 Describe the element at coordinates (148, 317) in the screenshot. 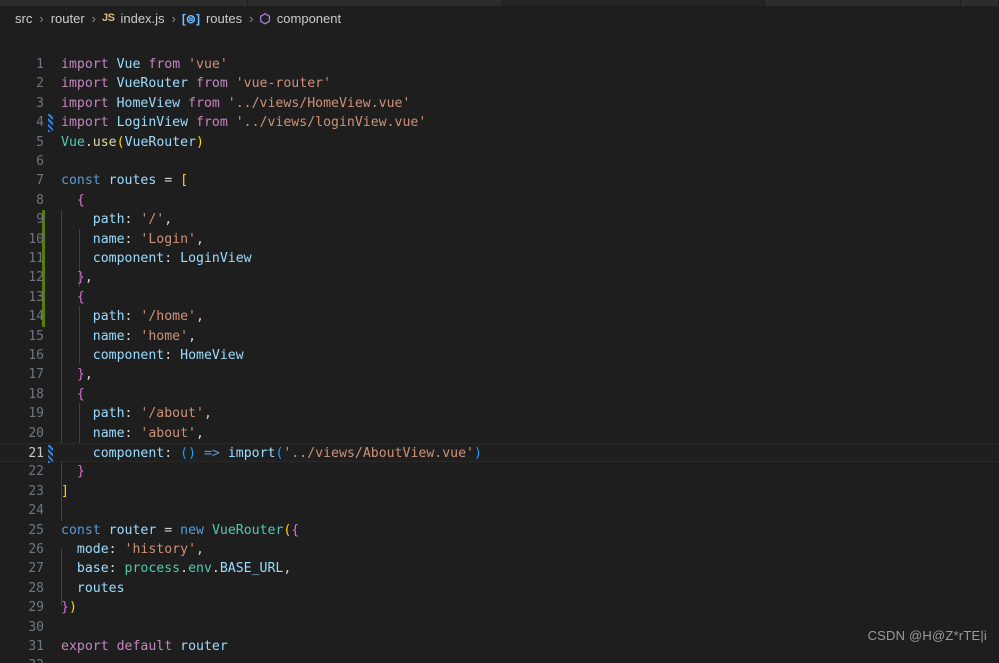

I see `code-text: path: '/home',` at that location.